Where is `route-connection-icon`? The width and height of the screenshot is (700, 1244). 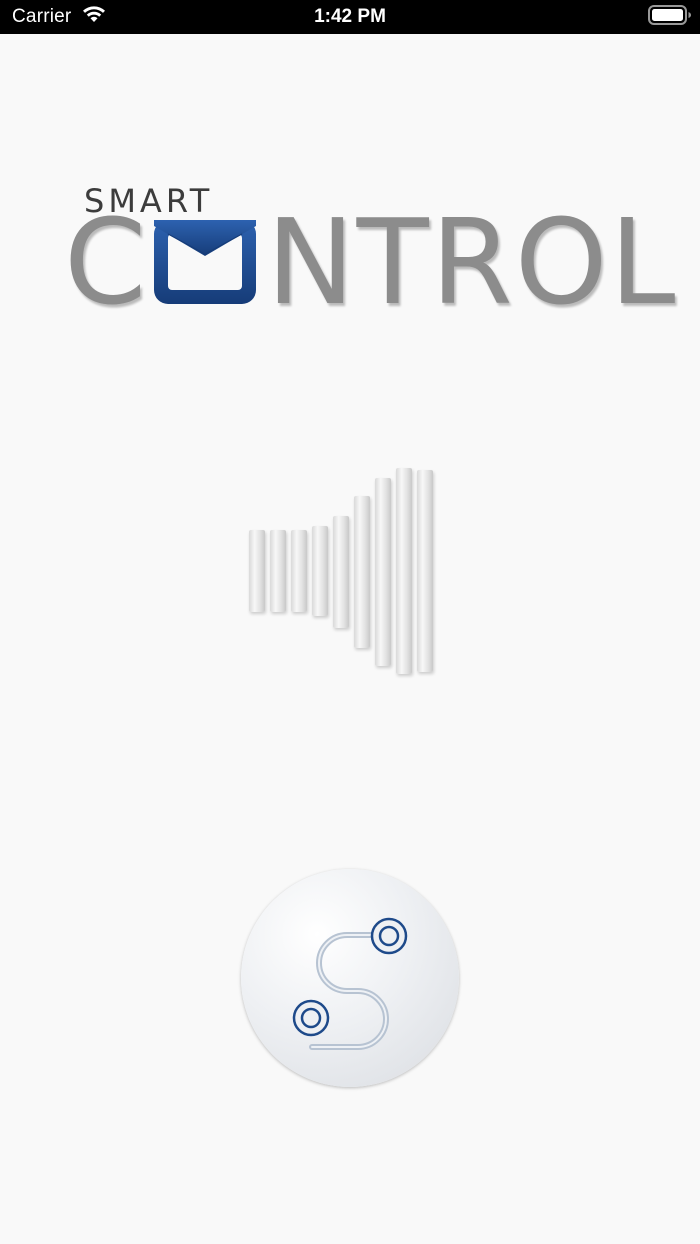 route-connection-icon is located at coordinates (350, 983).